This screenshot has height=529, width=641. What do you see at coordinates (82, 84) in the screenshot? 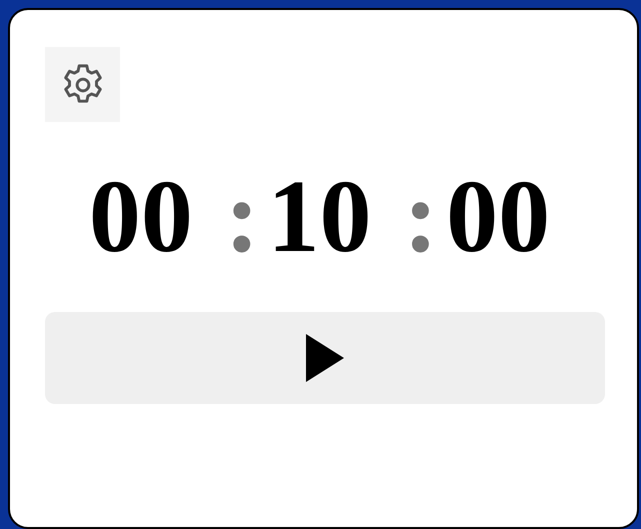
I see `settings-button` at bounding box center [82, 84].